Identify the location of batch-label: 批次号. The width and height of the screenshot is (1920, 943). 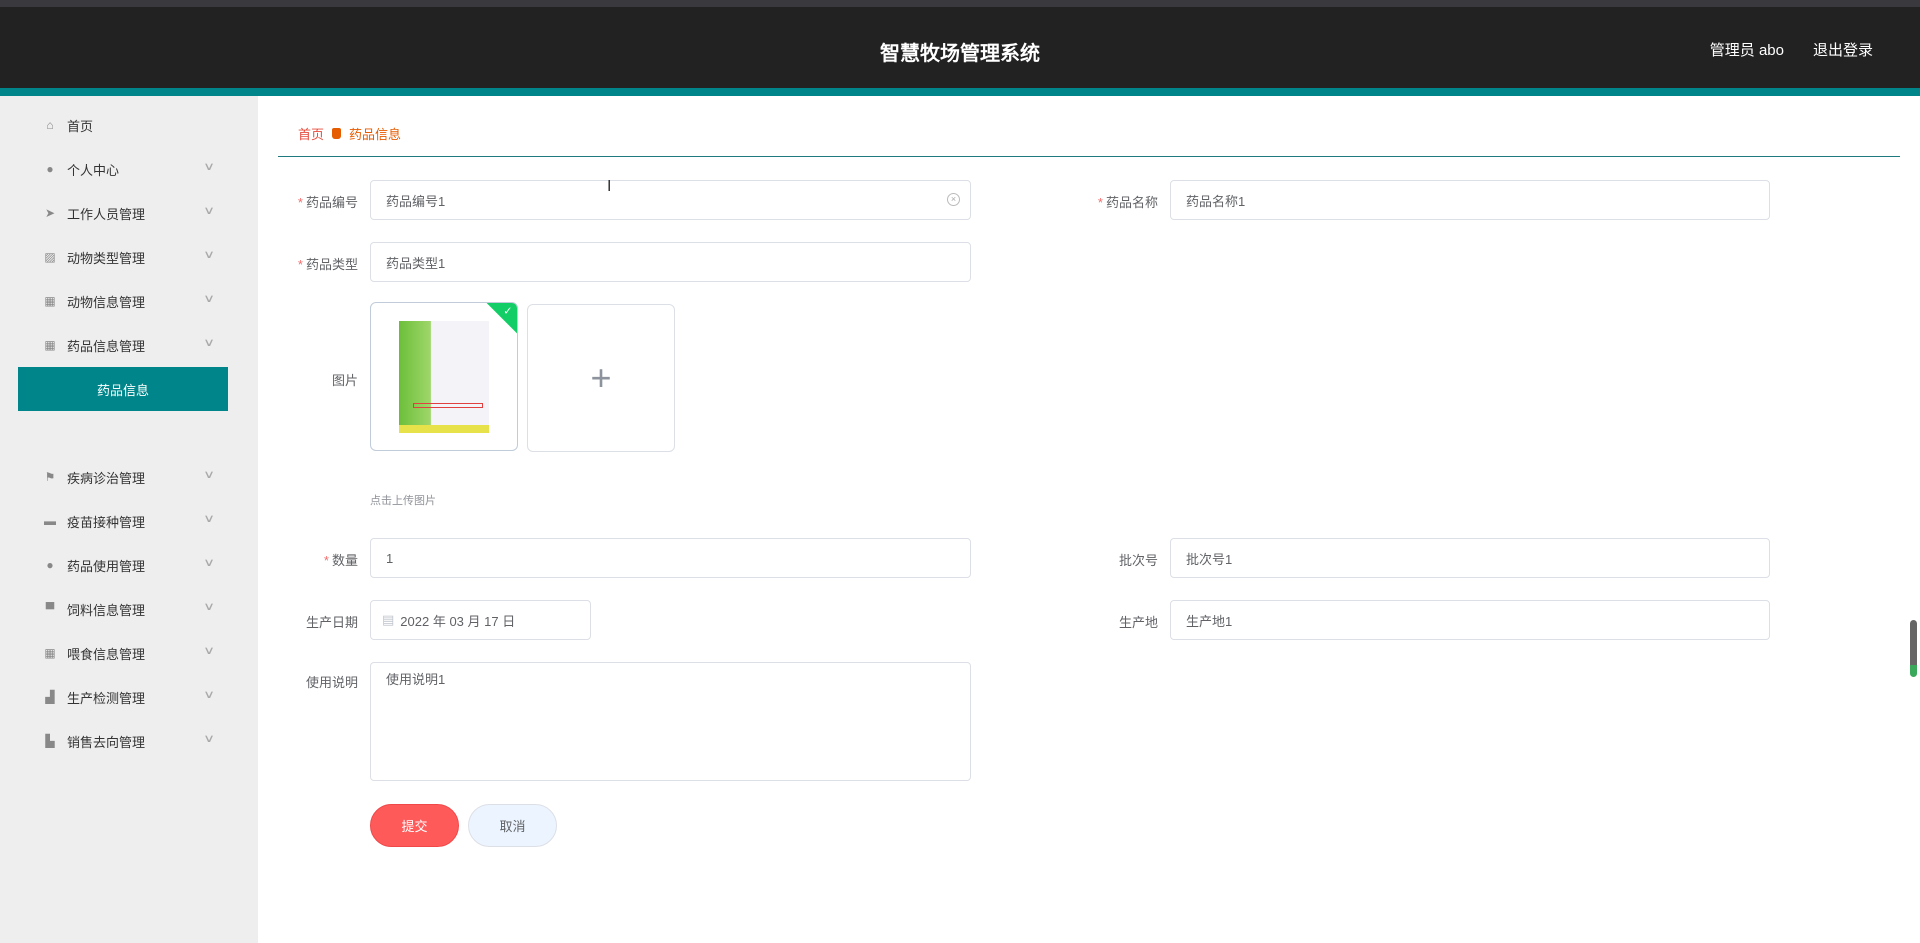
(1138, 560).